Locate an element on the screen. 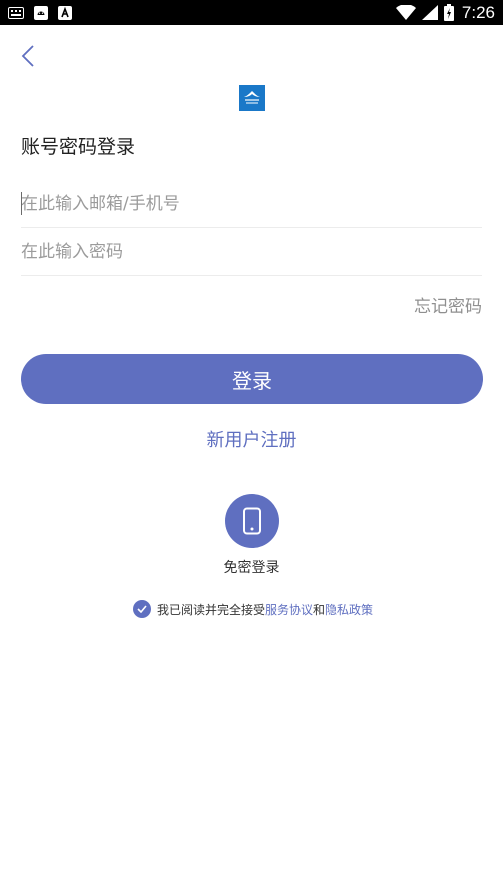  android-notification-icon is located at coordinates (41, 12).